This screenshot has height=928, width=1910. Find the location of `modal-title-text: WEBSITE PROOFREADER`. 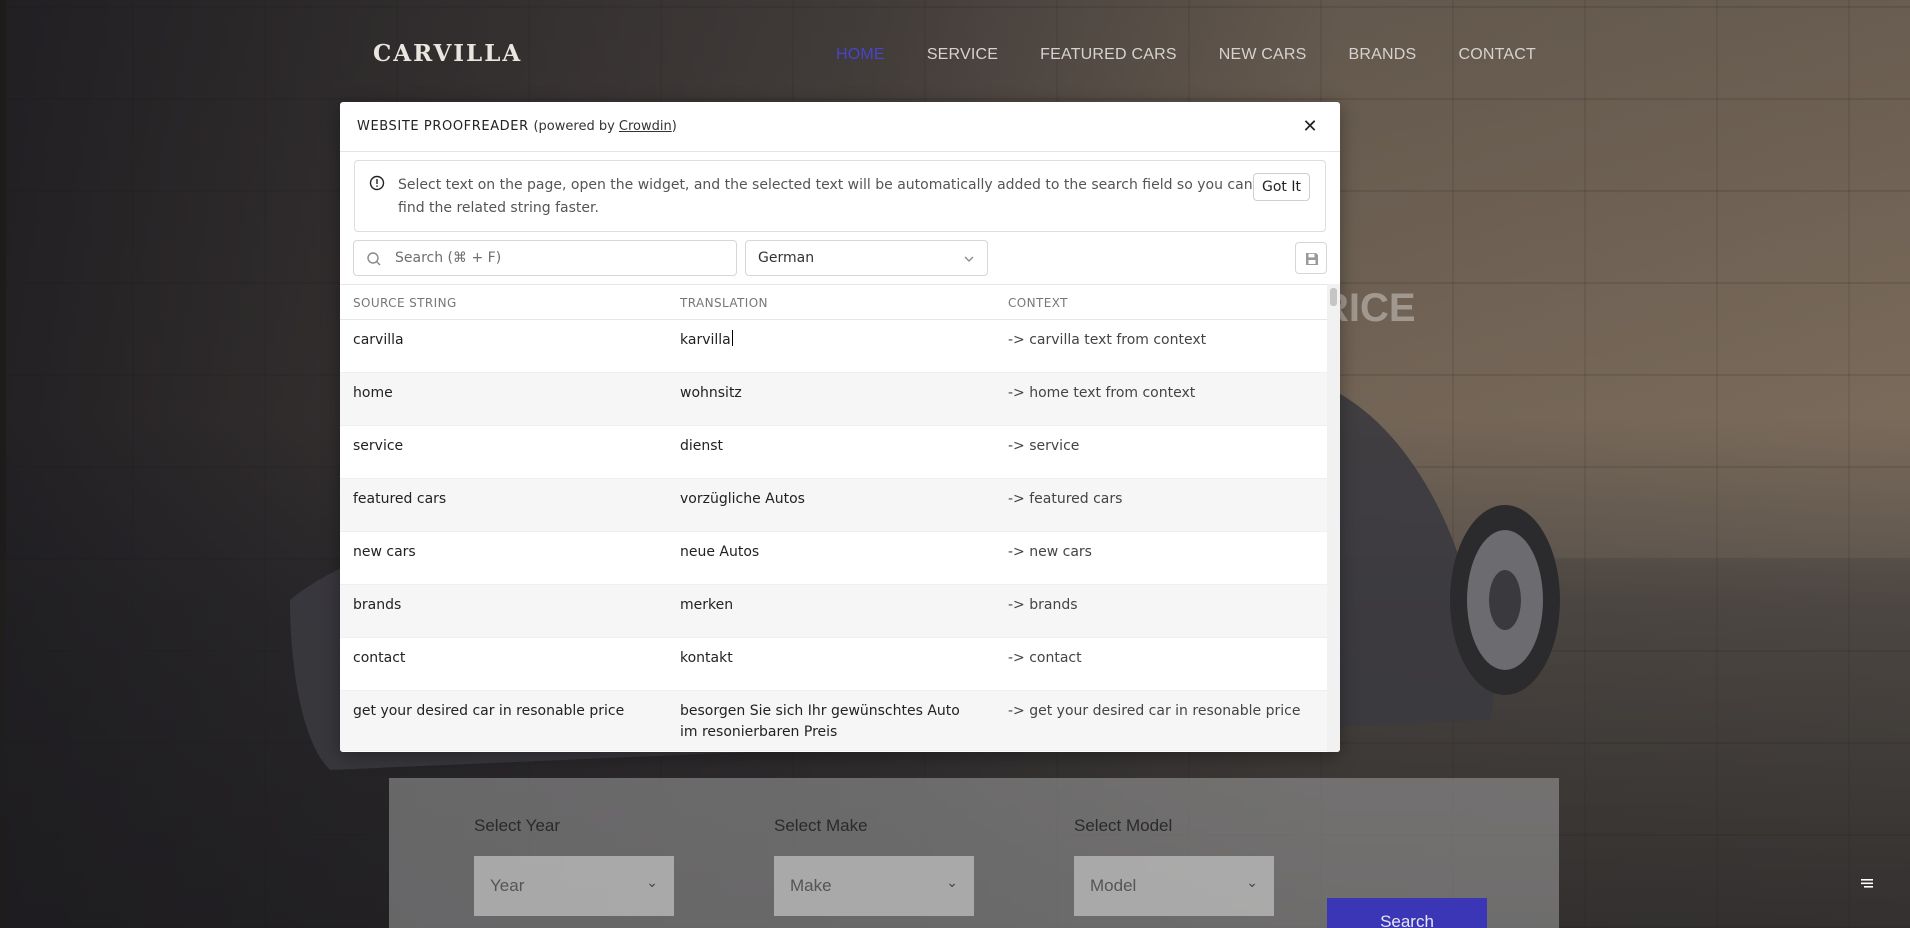

modal-title-text: WEBSITE PROOFREADER is located at coordinates (443, 126).